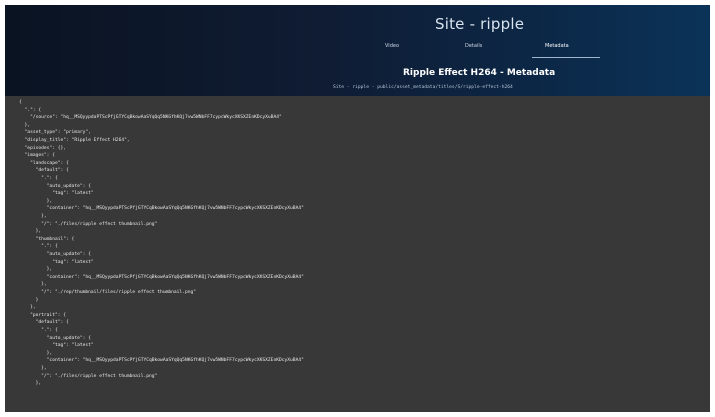 The height and width of the screenshot is (417, 715). I want to click on code-line: "asset_type": "primary",, so click(55, 133).